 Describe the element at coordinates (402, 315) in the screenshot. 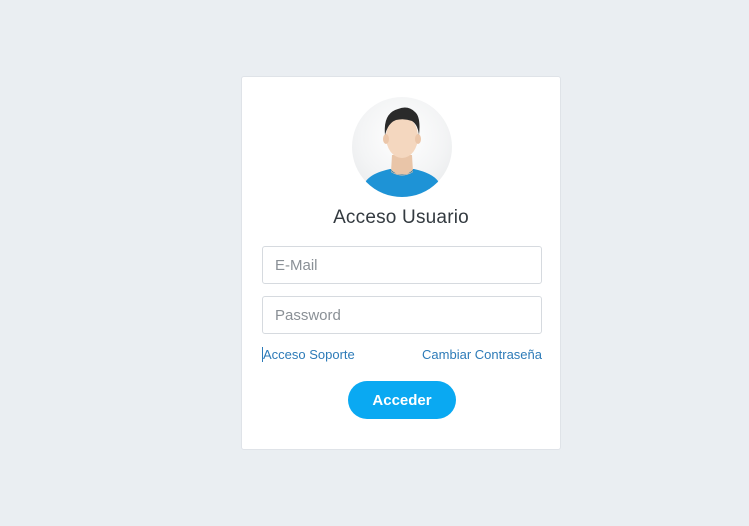

I see `password-field` at that location.